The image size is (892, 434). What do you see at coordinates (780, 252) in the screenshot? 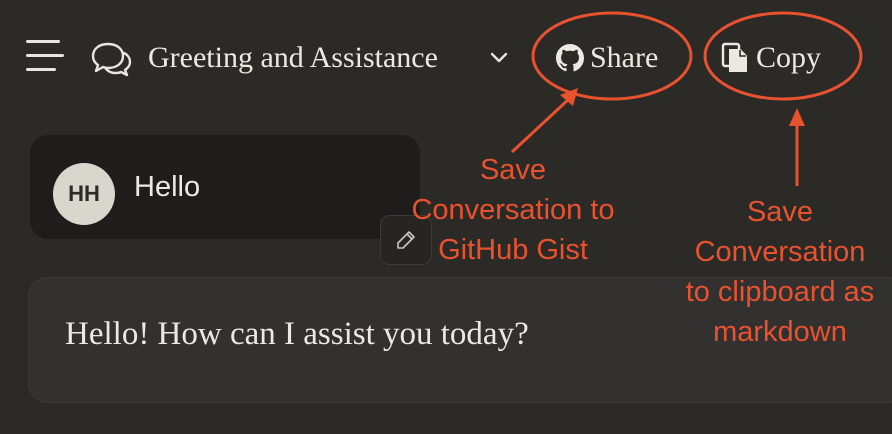
I see `annotation-line: Conversation` at bounding box center [780, 252].